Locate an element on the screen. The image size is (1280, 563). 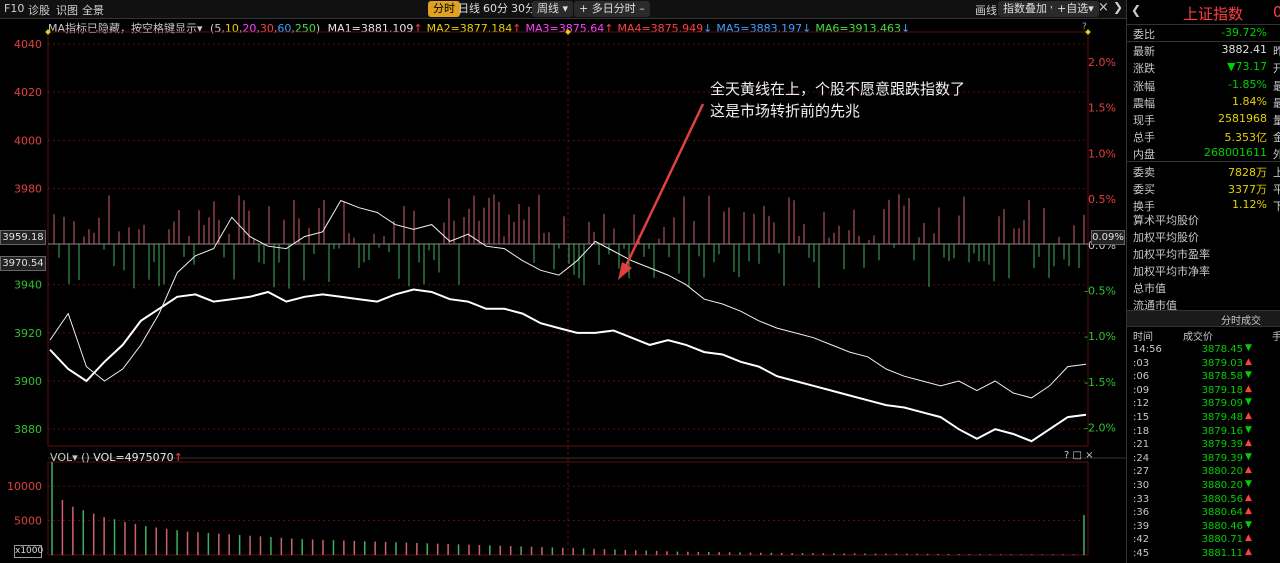
chart-recognize-button: 识图 is located at coordinates (67, 10).